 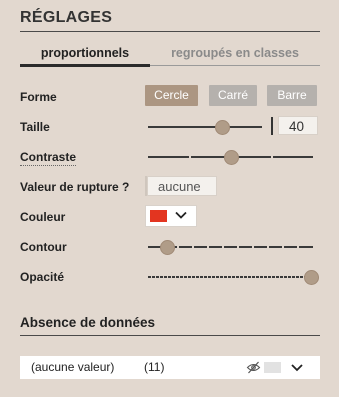 I want to click on forme-label: Forme, so click(x=38, y=97).